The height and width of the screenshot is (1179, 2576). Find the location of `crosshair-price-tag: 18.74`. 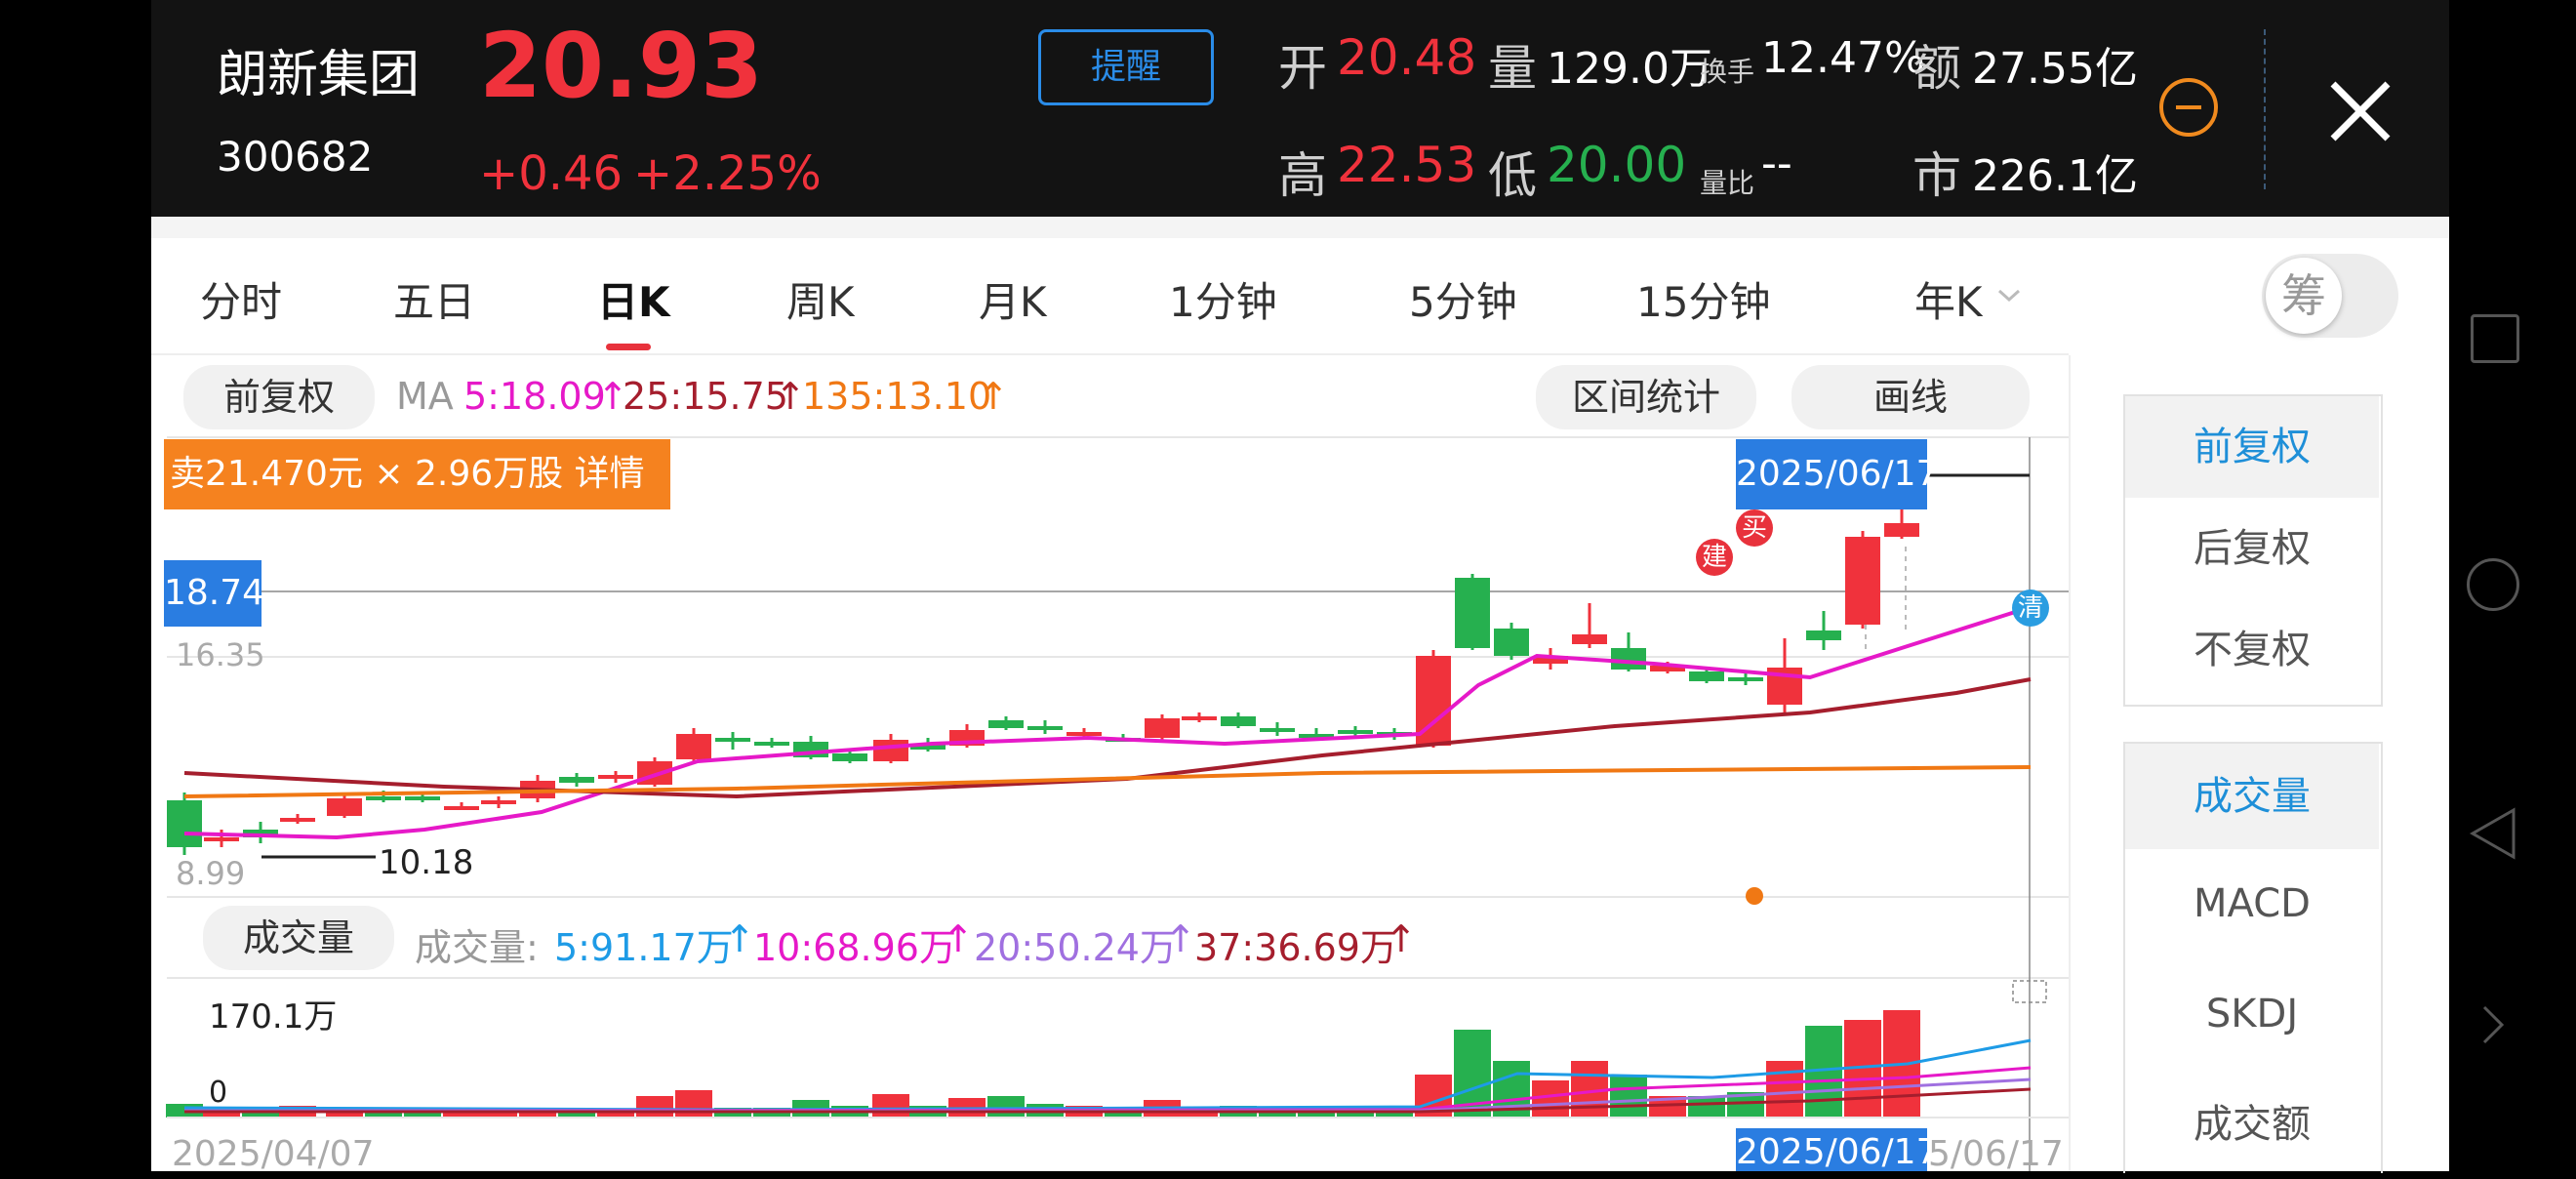

crosshair-price-tag: 18.74 is located at coordinates (214, 593).